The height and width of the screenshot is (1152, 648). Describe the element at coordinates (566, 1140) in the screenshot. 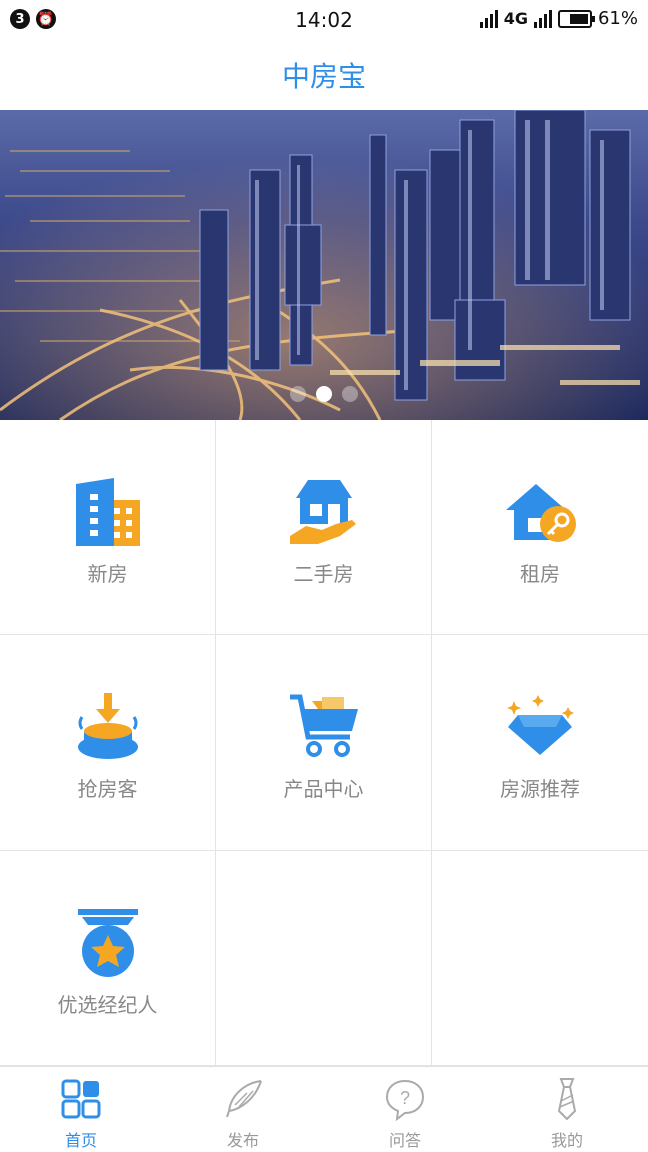

I see `tab-label: 我的` at that location.